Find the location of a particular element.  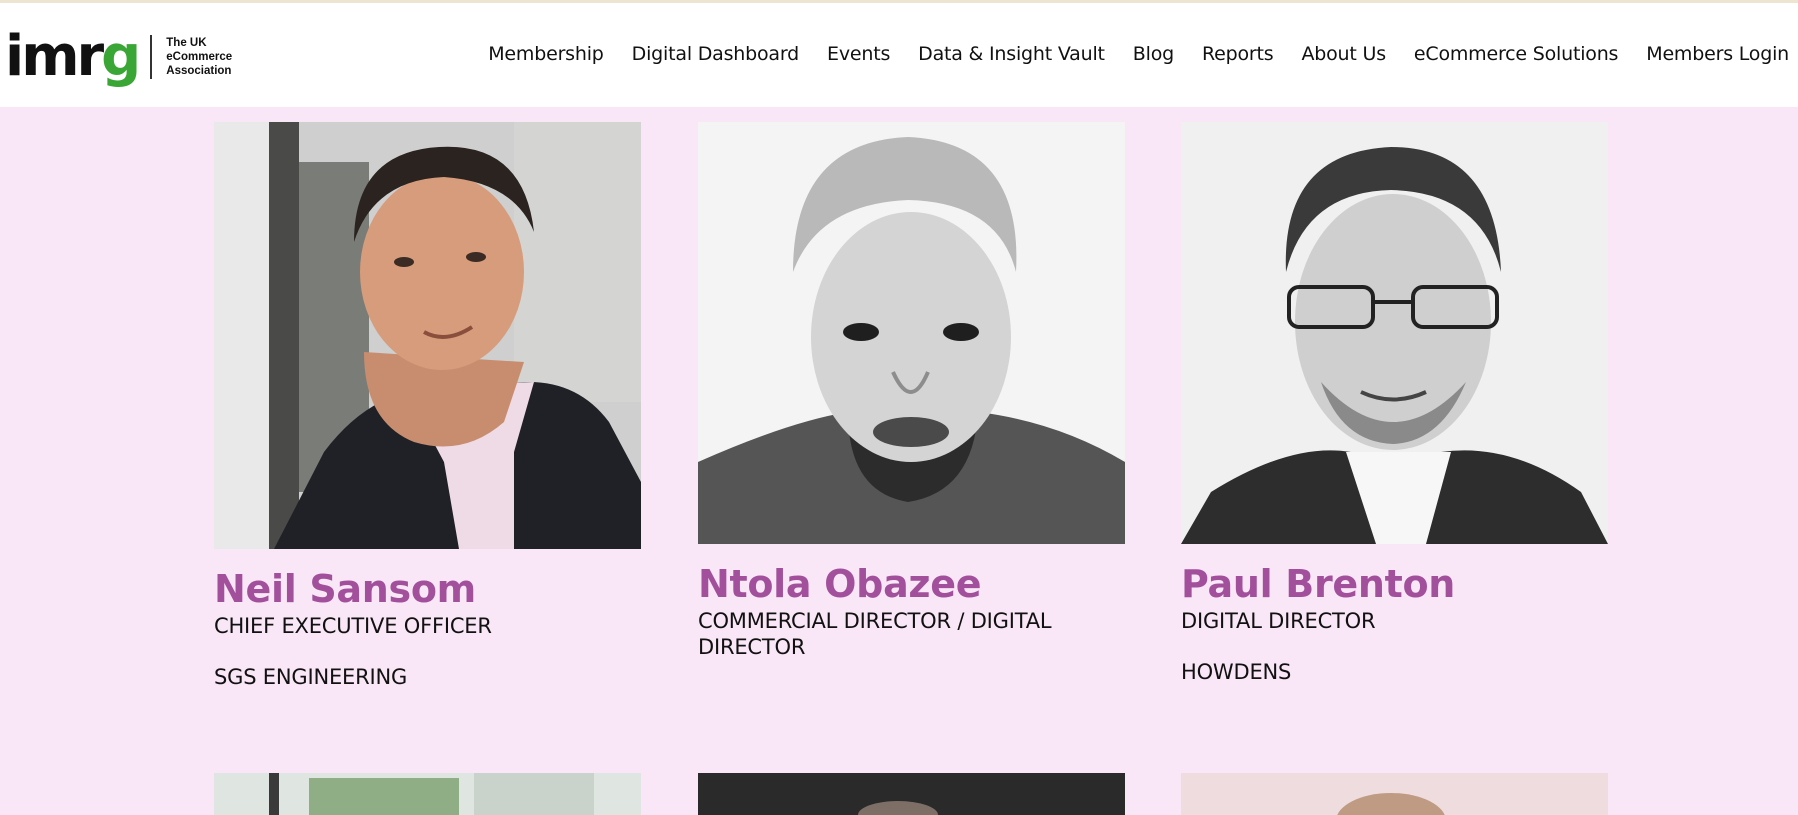

profile-photo-paul-brenton is located at coordinates (1394, 333).